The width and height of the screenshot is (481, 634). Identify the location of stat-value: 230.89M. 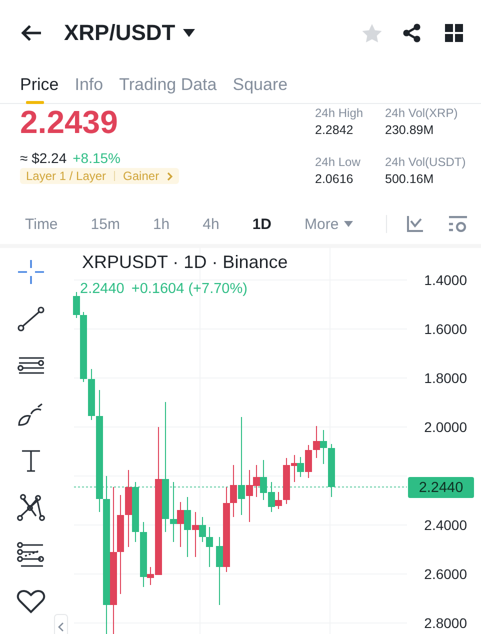
(410, 130).